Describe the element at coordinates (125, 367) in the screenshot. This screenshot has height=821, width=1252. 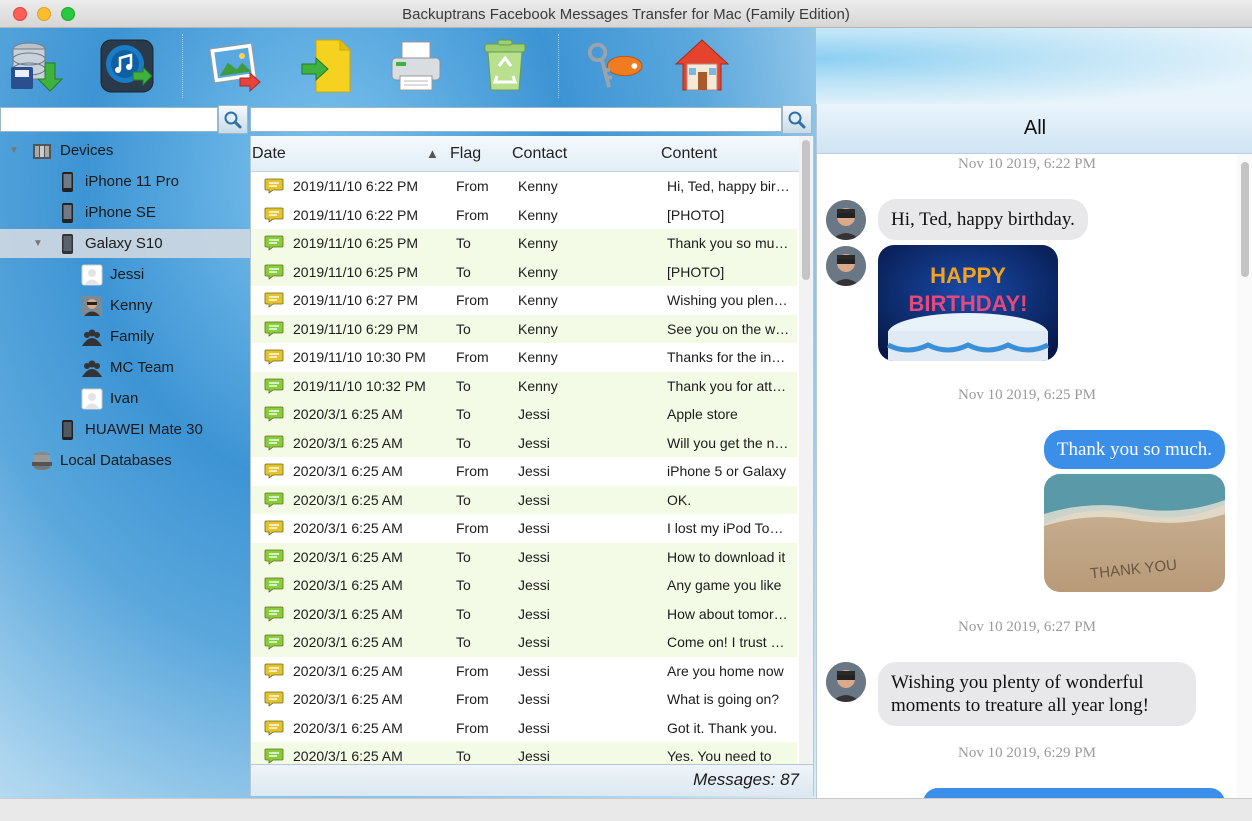
I see `tree-group-mc-team: MC Team` at that location.